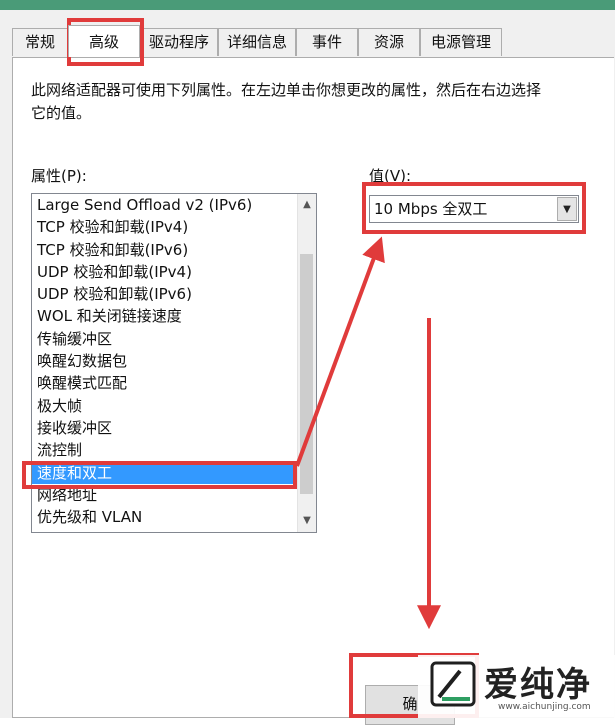 This screenshot has height=725, width=615. What do you see at coordinates (306, 374) in the screenshot?
I see `scrollbar-thumb` at bounding box center [306, 374].